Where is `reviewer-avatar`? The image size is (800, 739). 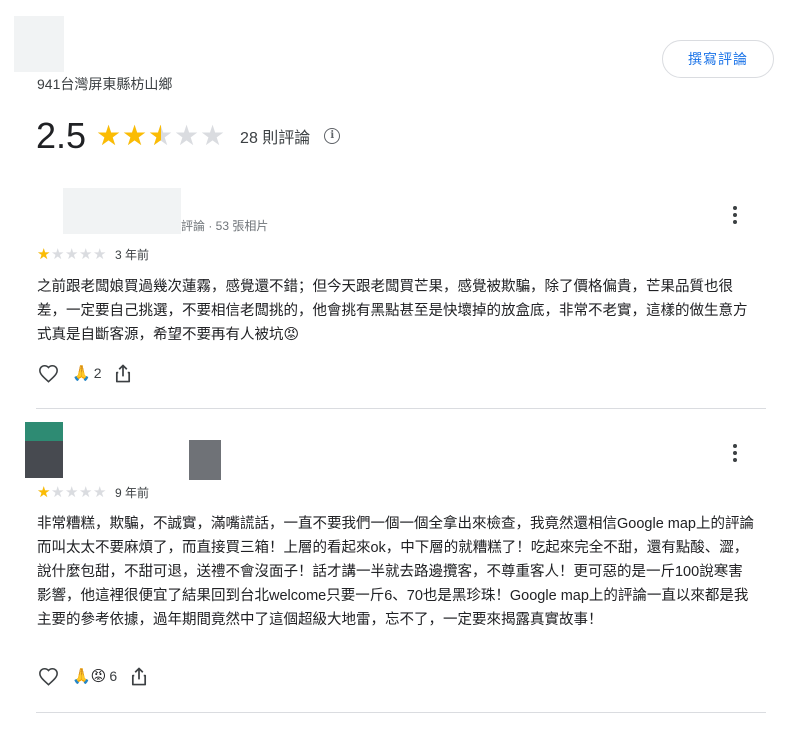
reviewer-avatar is located at coordinates (44, 450).